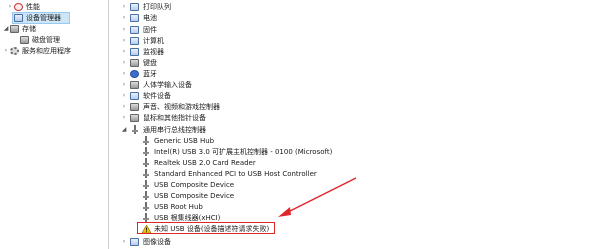 This screenshot has width=600, height=249. What do you see at coordinates (220, 118) in the screenshot?
I see `category-mice: › 鼠标和其他指针设备` at bounding box center [220, 118].